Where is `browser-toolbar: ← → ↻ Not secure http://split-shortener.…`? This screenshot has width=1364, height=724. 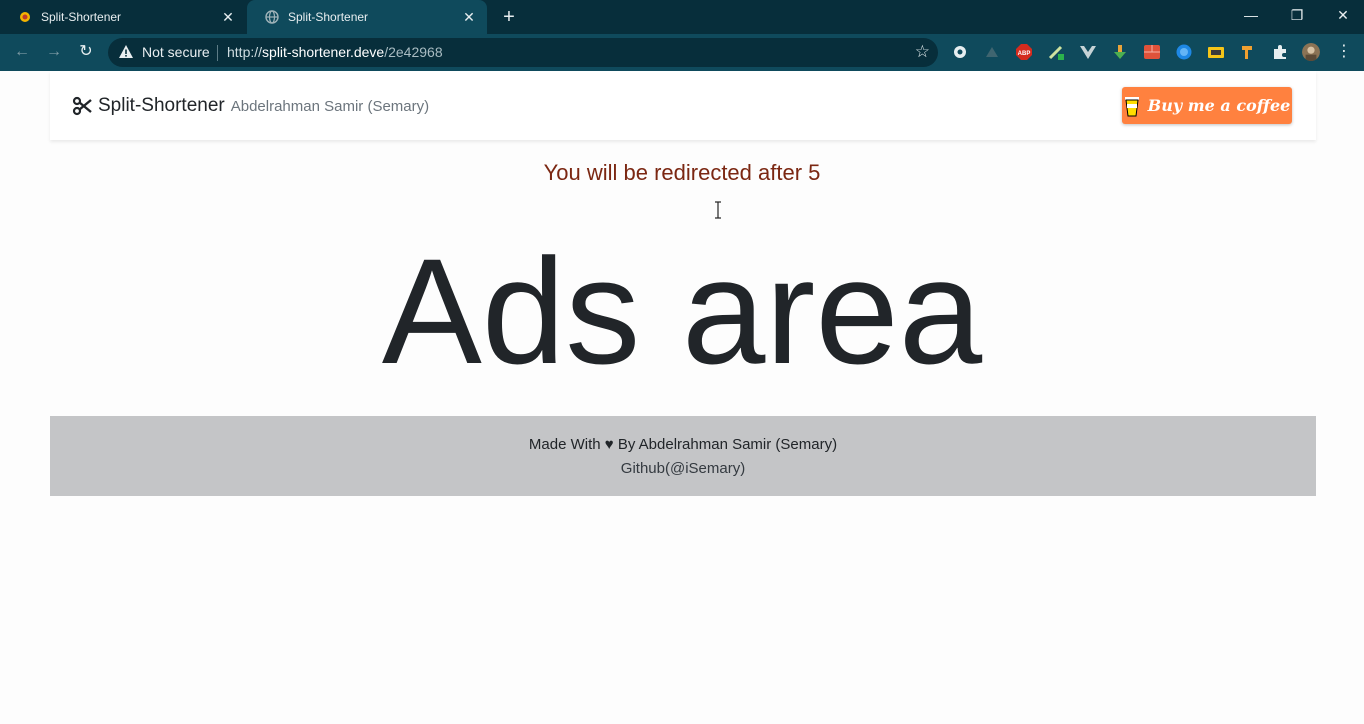
browser-toolbar: ← → ↻ Not secure http://split-shortener.… is located at coordinates (682, 52).